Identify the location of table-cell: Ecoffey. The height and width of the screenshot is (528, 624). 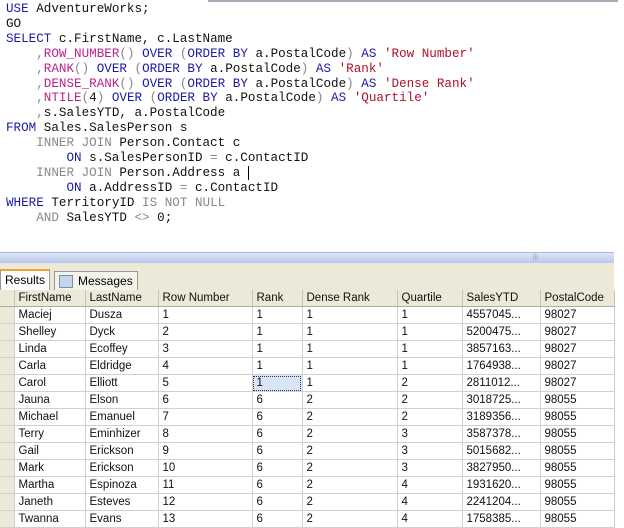
(122, 349).